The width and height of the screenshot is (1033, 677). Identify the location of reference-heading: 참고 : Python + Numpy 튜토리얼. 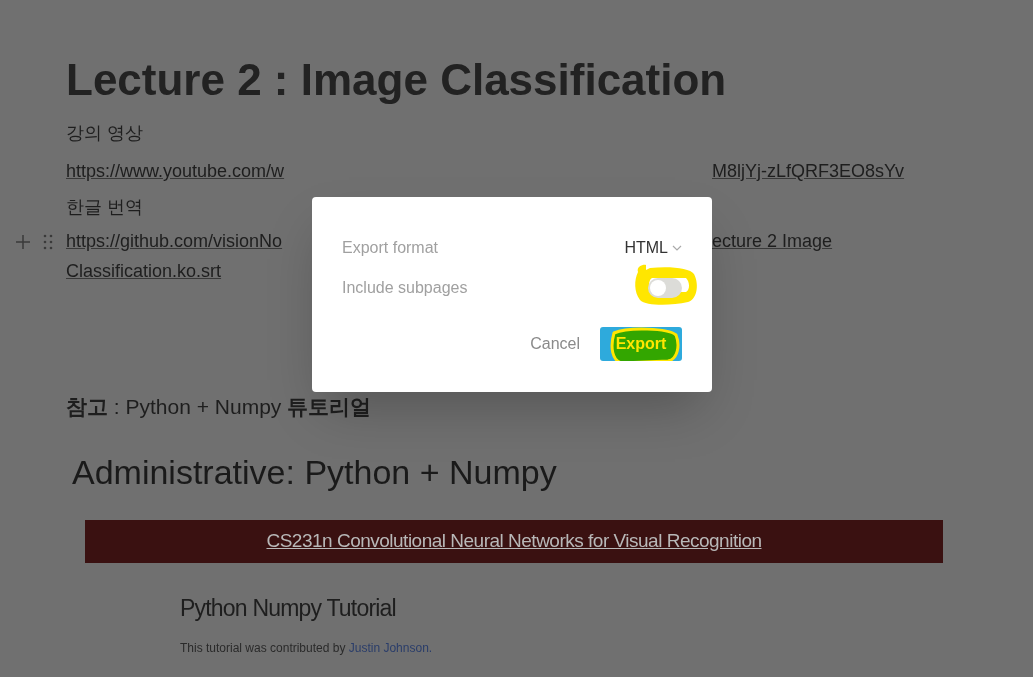
(219, 407).